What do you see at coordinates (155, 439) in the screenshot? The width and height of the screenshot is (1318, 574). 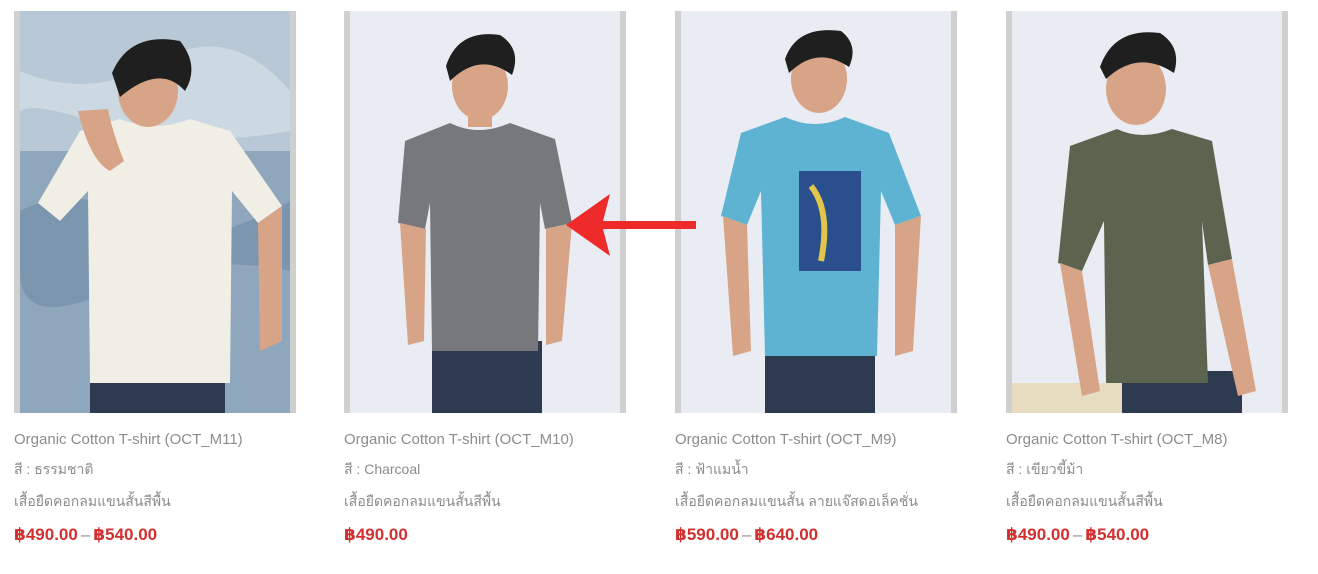 I see `product-title: Organic Cotton T-shirt (OCT_M11)` at bounding box center [155, 439].